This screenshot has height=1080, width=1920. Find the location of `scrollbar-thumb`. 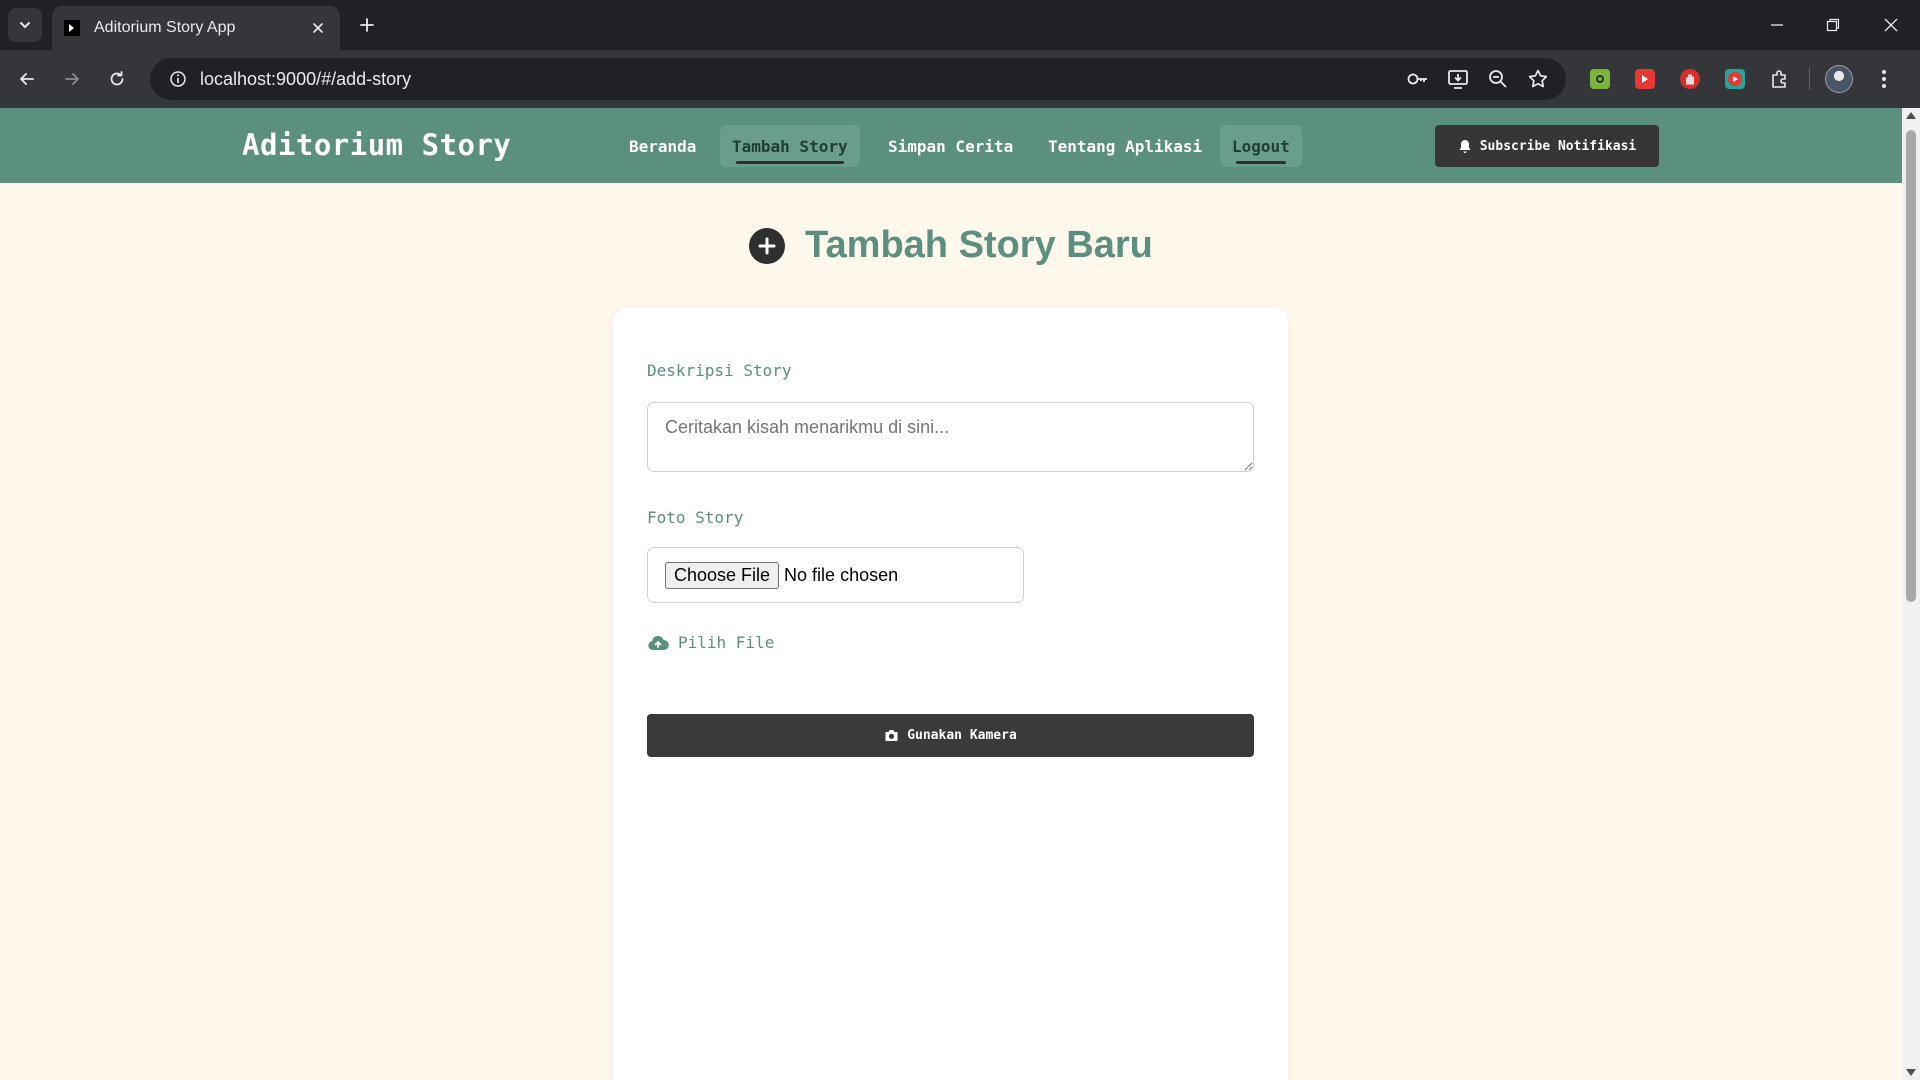

scrollbar-thumb is located at coordinates (1911, 366).